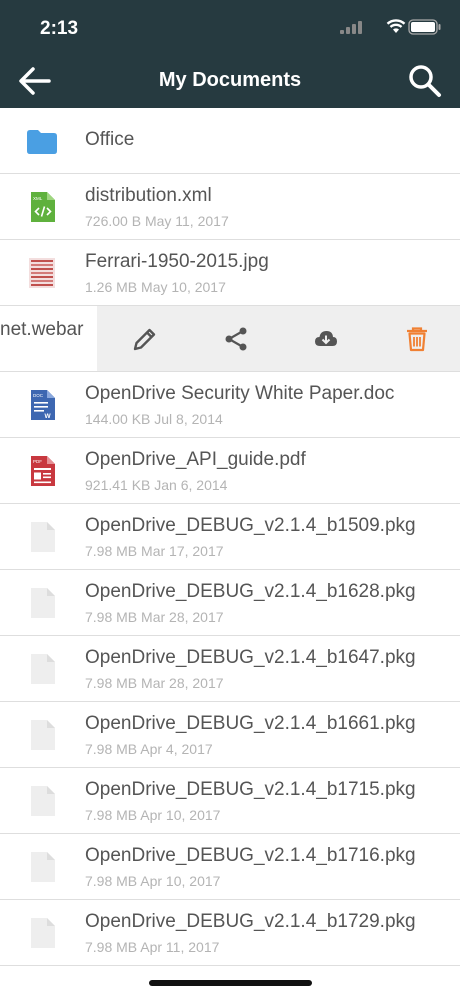 This screenshot has width=460, height=996. I want to click on file-name: OpenDrive_DEBUG_v2.1.4_b1509.pkg, so click(250, 525).